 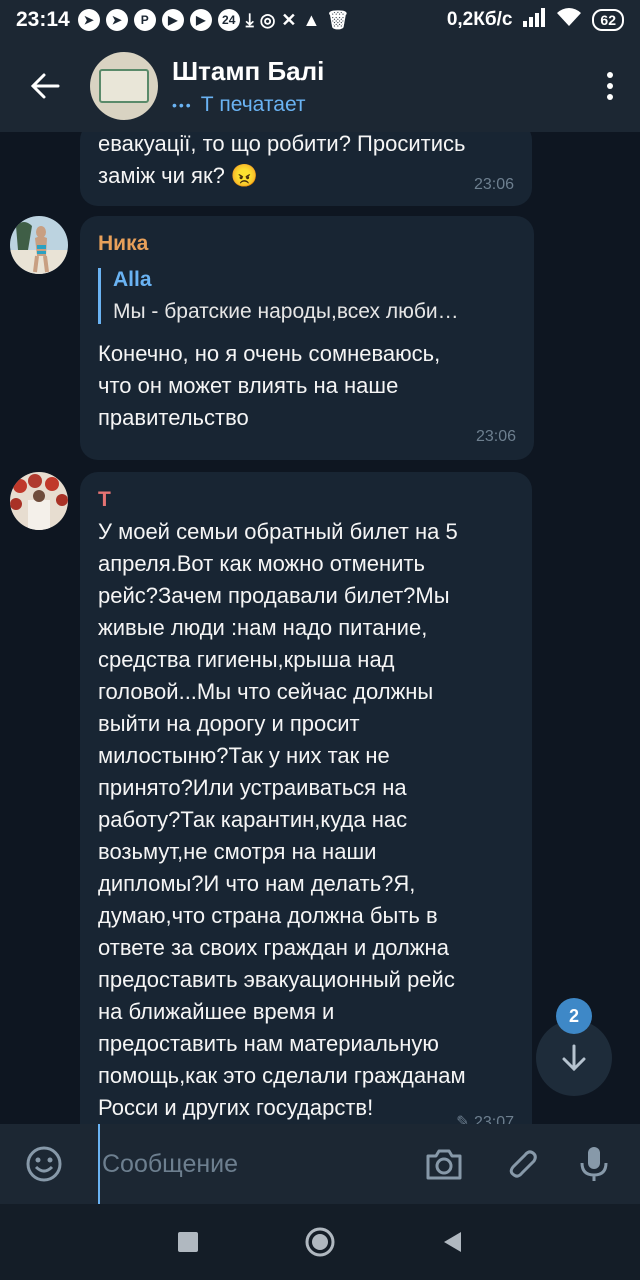 I want to click on message-input: Сообщение, so click(x=168, y=1164).